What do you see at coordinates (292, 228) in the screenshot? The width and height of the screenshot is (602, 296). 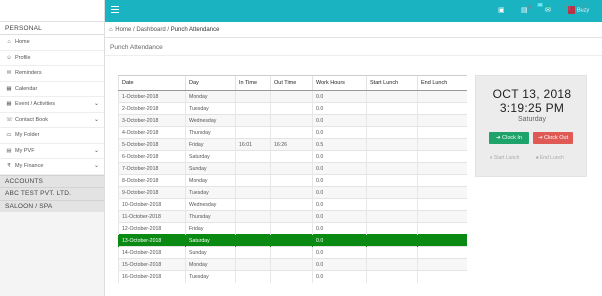 I see `table-row: 12-October-2018 Friday 0.0` at bounding box center [292, 228].